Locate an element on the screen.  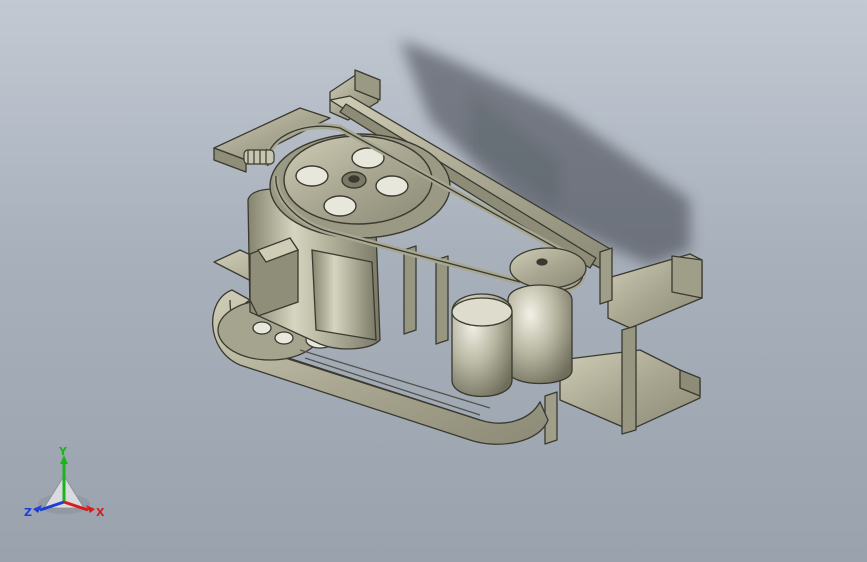
y-label: Y is located at coordinates (63, 452).